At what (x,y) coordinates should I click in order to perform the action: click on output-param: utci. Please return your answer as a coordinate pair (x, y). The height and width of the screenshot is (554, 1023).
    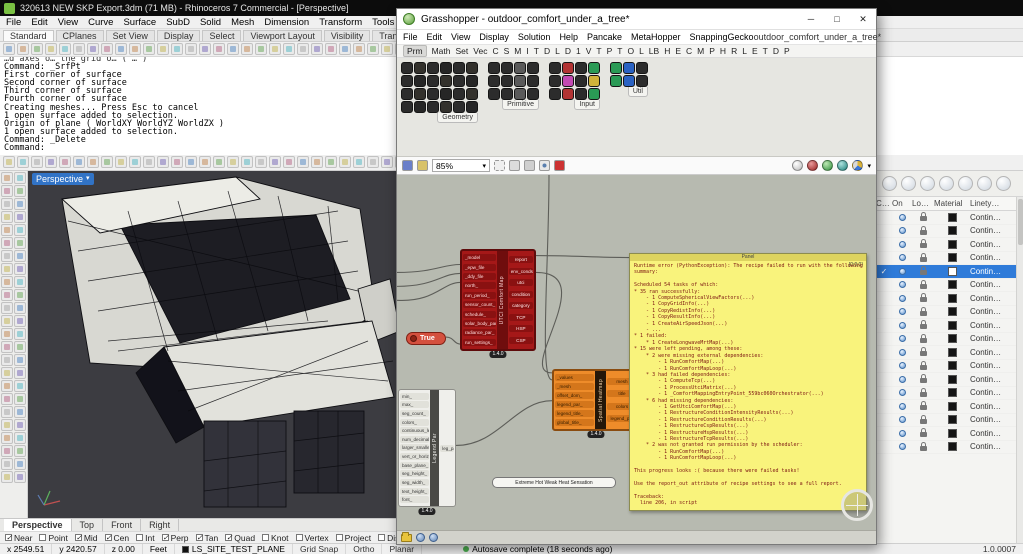
    Looking at the image, I should click on (520, 283).